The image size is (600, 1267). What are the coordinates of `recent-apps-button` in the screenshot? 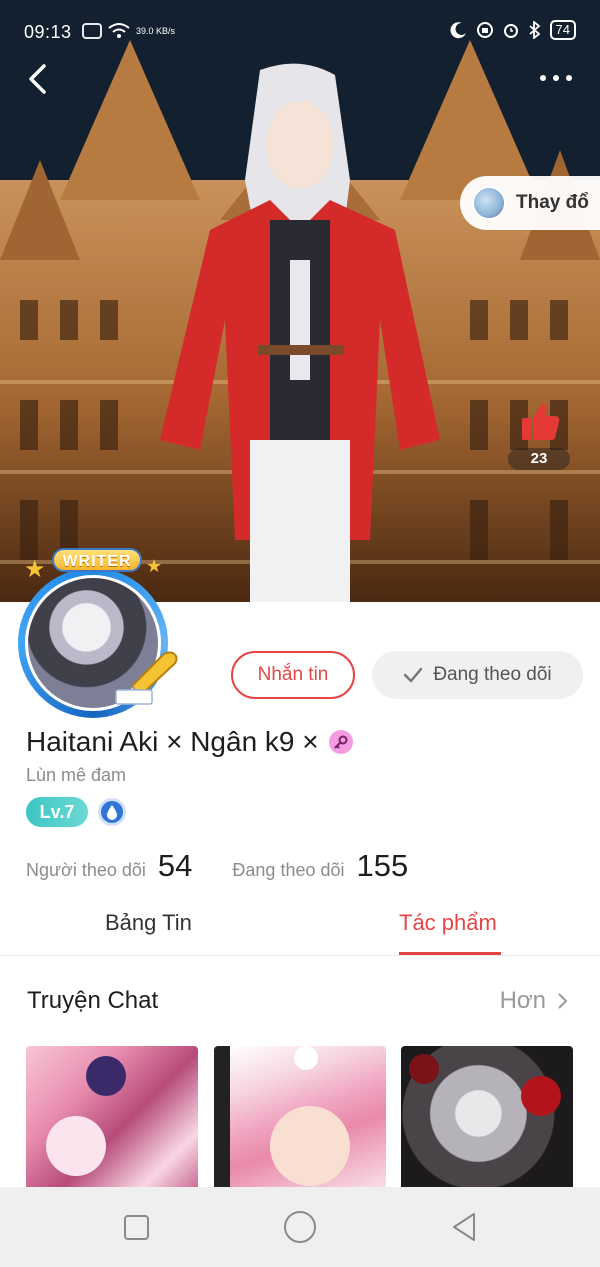 It's located at (136, 1227).